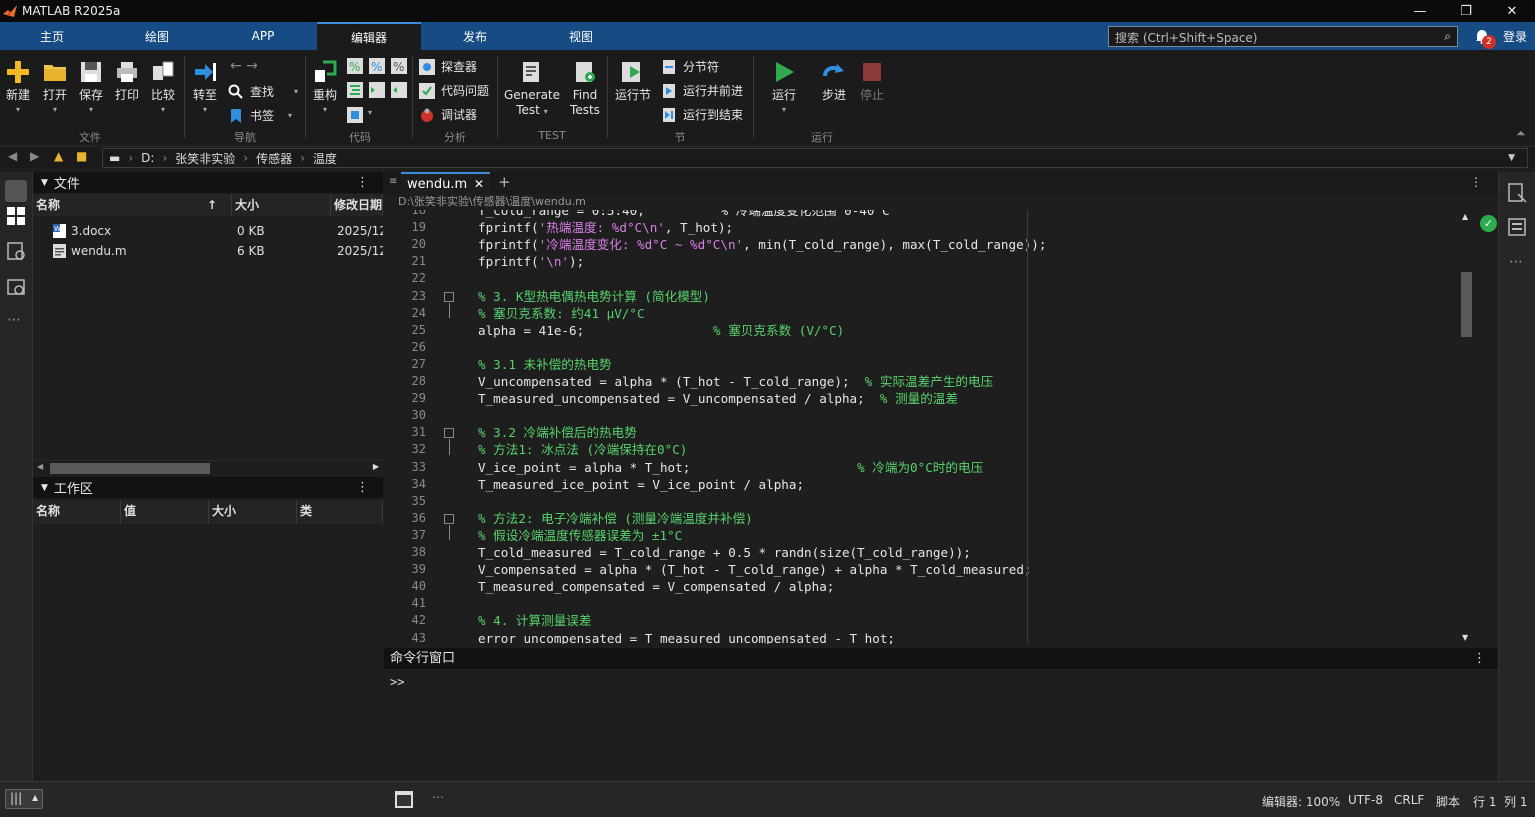 This screenshot has height=817, width=1535. Describe the element at coordinates (399, 66) in the screenshot. I see `wrap-comments-icon: %` at that location.